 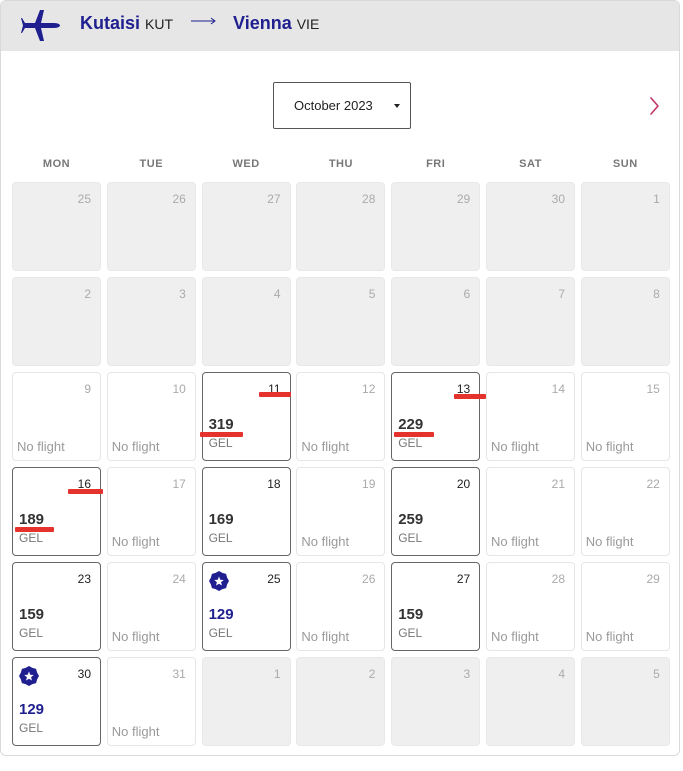 What do you see at coordinates (246, 416) in the screenshot?
I see `day-cell-with-price: 11 319 GEL` at bounding box center [246, 416].